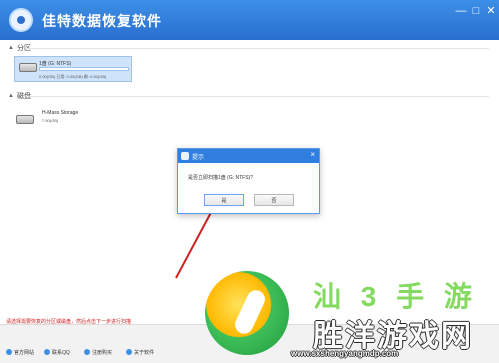 The width and height of the screenshot is (499, 363). What do you see at coordinates (312, 154) in the screenshot?
I see `dialog-close-icon: ×` at bounding box center [312, 154].